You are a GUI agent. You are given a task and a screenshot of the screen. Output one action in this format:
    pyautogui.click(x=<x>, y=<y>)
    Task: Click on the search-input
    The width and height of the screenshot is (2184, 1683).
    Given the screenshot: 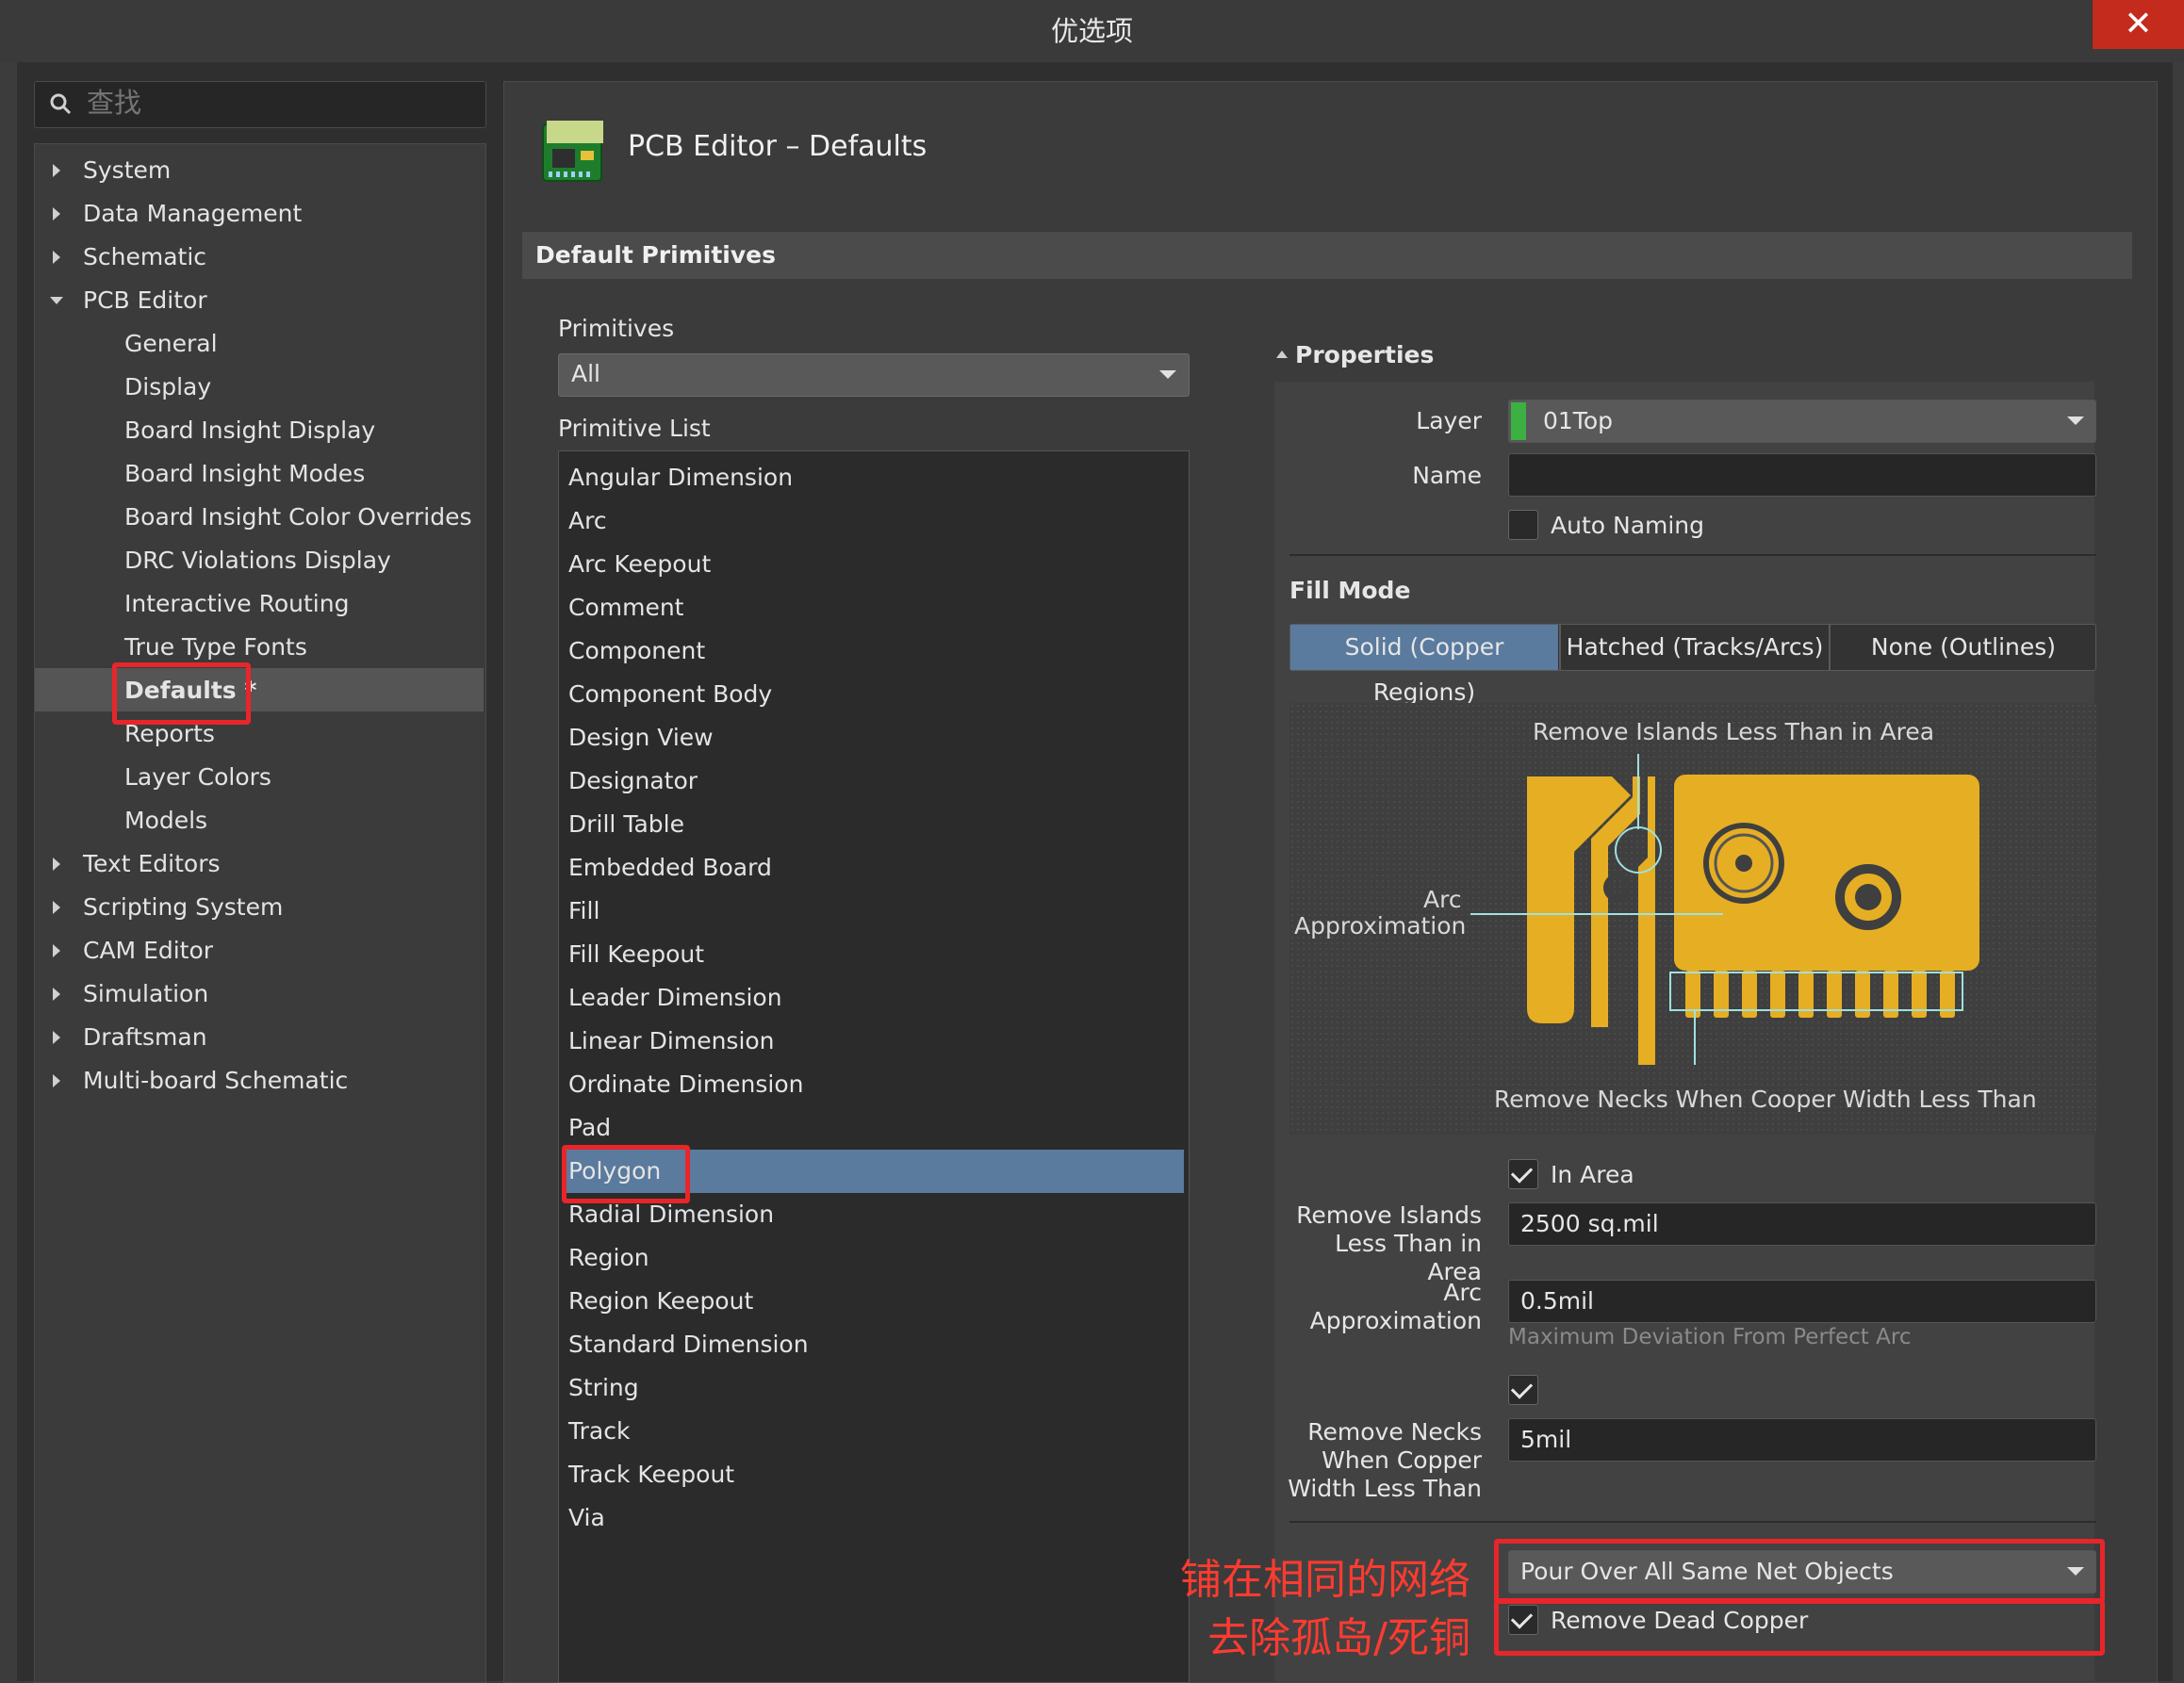 What is the action you would take?
    pyautogui.click(x=275, y=103)
    